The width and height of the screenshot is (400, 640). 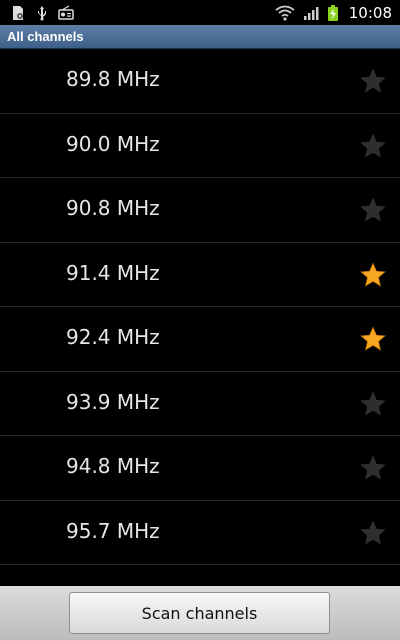 What do you see at coordinates (113, 143) in the screenshot?
I see `channel-frequency: 90.0 MHz` at bounding box center [113, 143].